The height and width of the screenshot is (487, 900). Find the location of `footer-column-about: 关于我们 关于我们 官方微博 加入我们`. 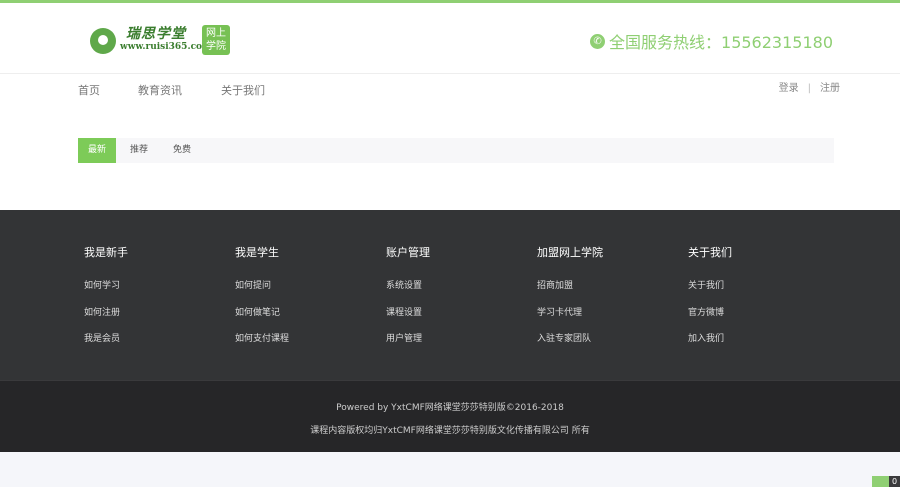

footer-column-about: 关于我们 关于我们 官方微博 加入我们 is located at coordinates (758, 301).